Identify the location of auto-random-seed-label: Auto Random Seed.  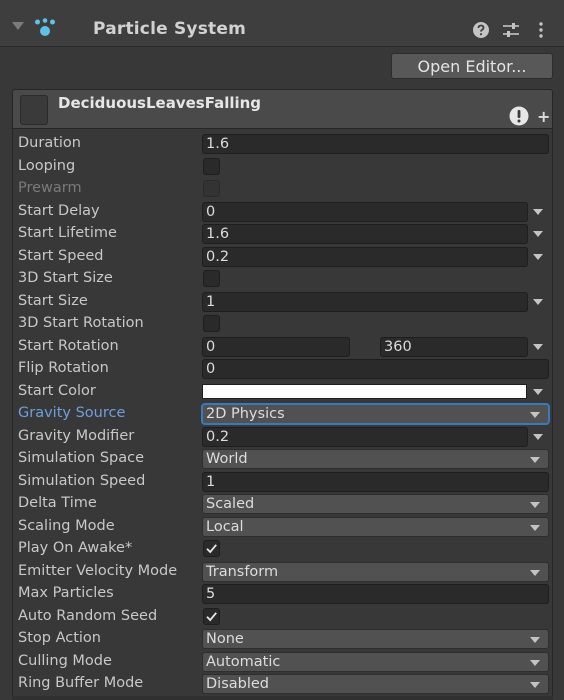
(88, 616).